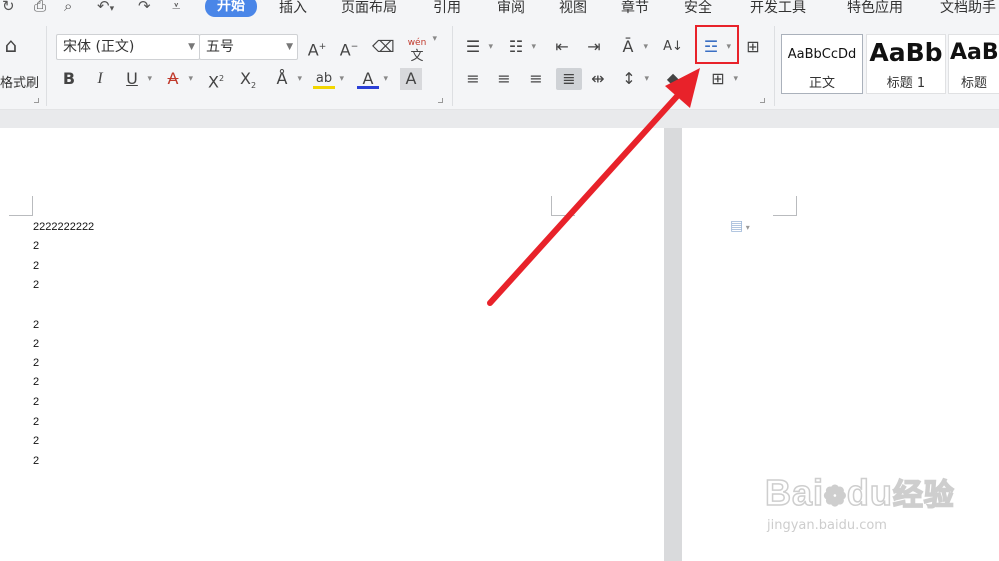 The height and width of the screenshot is (561, 999). Describe the element at coordinates (585, 198) in the screenshot. I see `annotation-arrow-shaft` at that location.